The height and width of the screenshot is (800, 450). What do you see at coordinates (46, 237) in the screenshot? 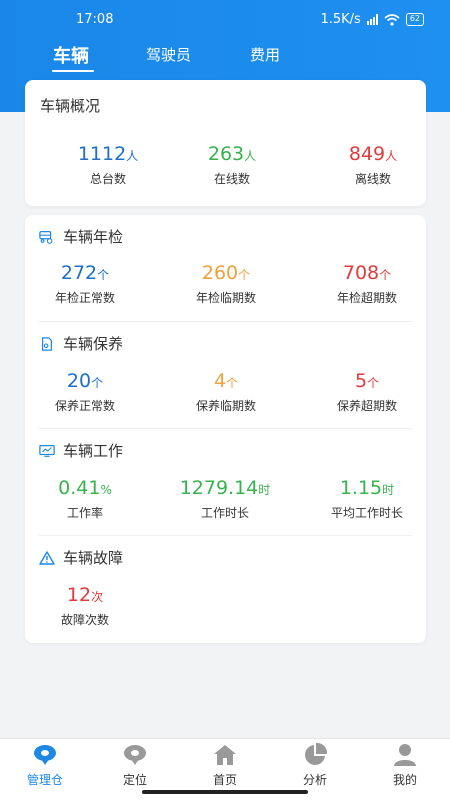
I see `vehicle-inspection-icon` at bounding box center [46, 237].